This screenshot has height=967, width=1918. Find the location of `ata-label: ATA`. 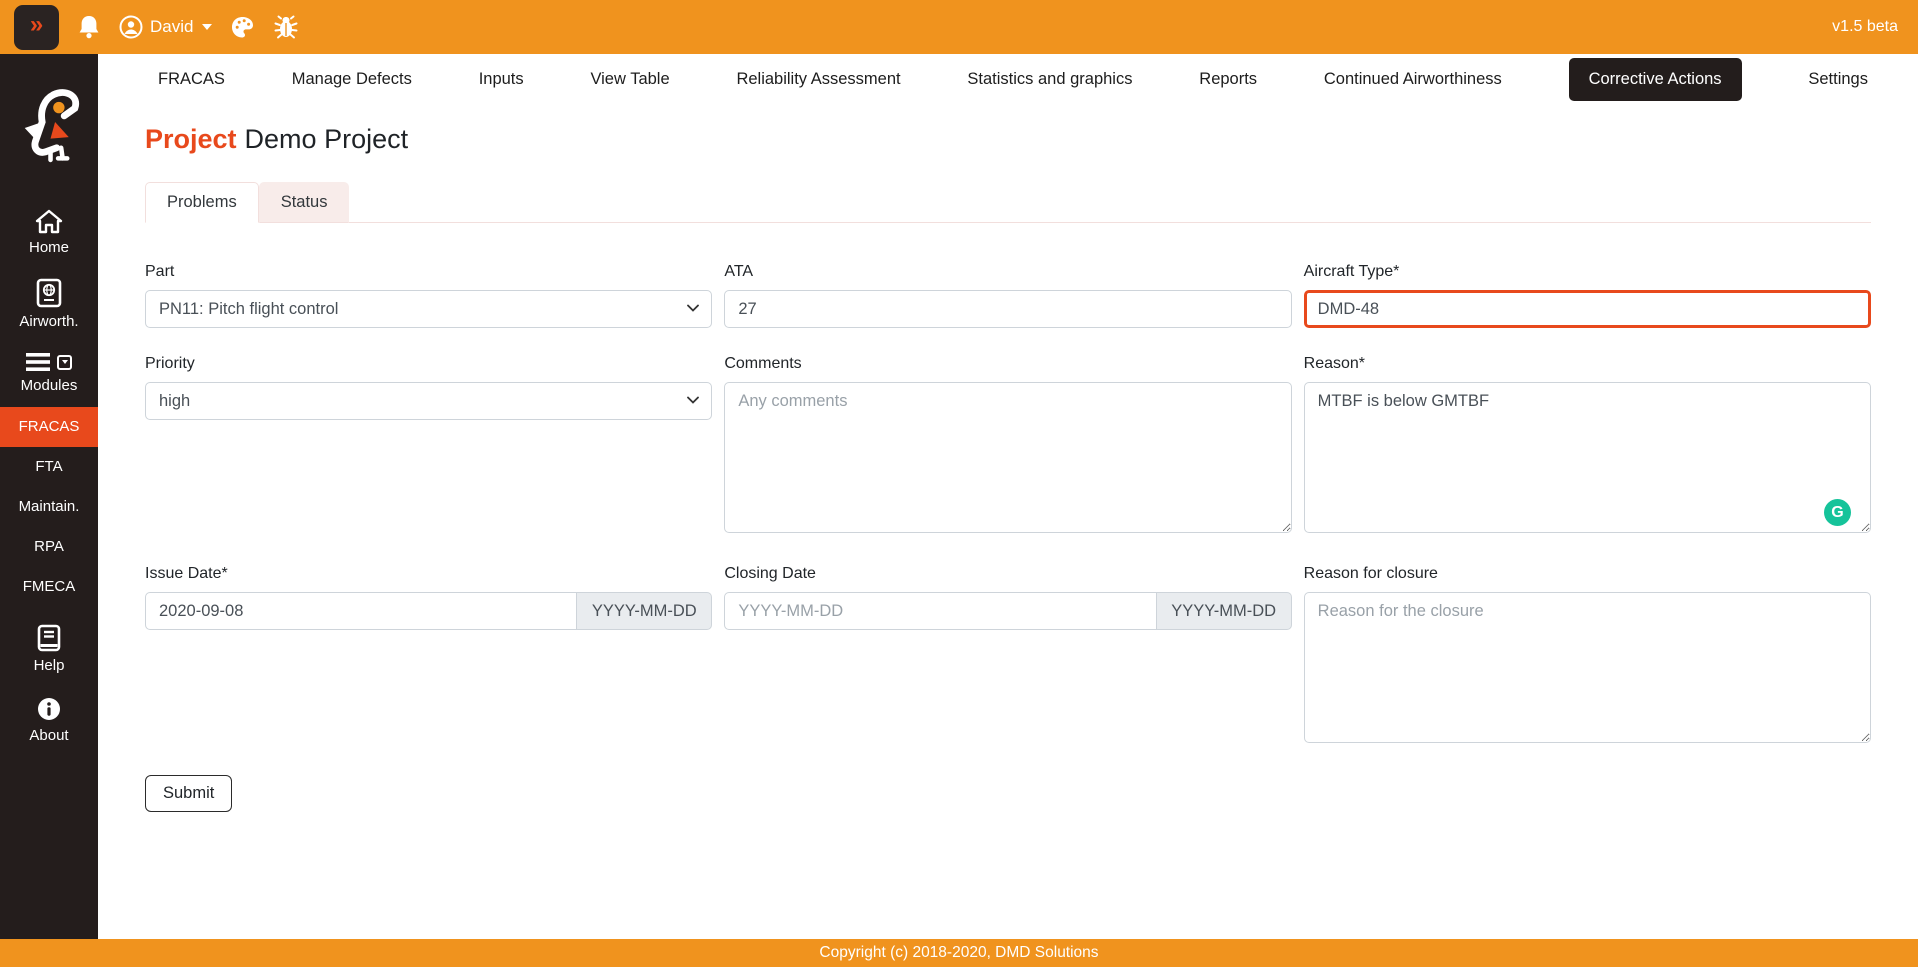

ata-label: ATA is located at coordinates (739, 271).